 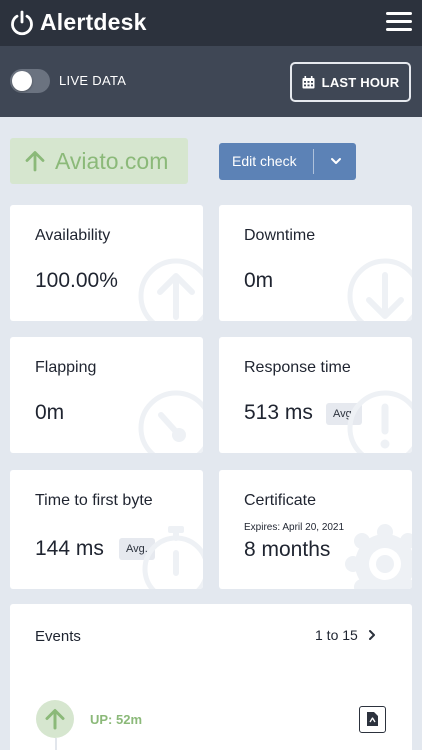 What do you see at coordinates (280, 500) in the screenshot?
I see `certificate-title: Certificate` at bounding box center [280, 500].